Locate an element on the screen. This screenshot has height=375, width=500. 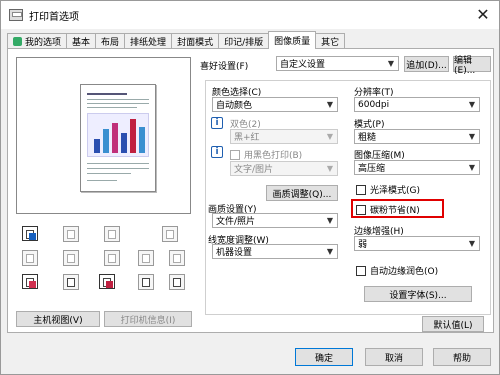
host-view-button: 主机视图(V) is located at coordinates (58, 319).